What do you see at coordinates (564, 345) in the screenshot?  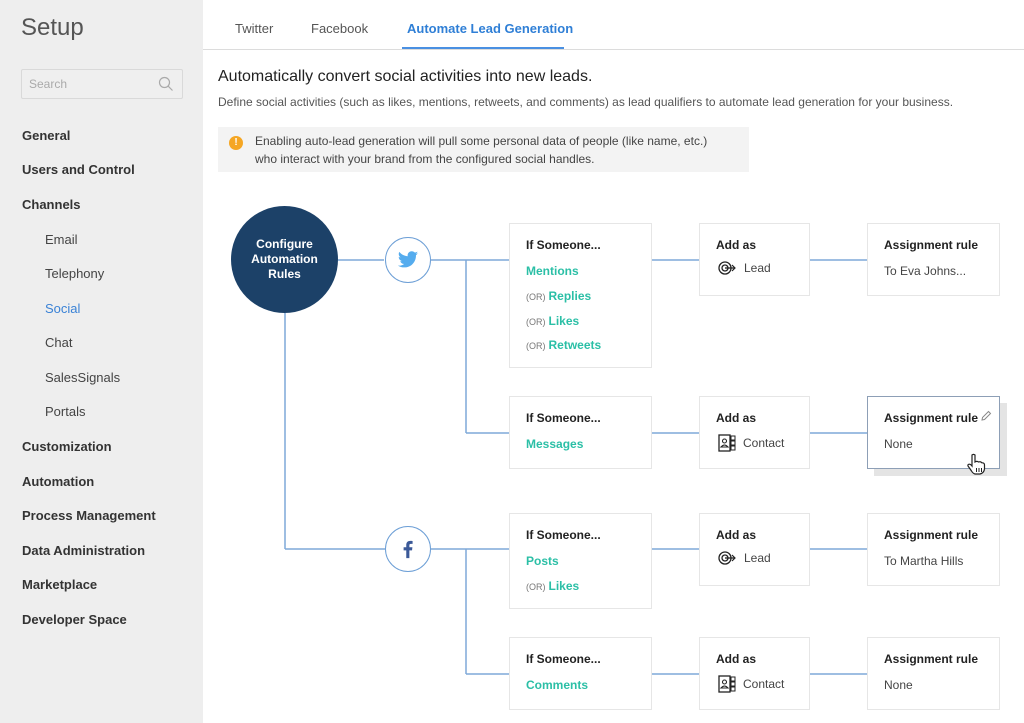 I see `action-retweets: (OR) Retweets` at bounding box center [564, 345].